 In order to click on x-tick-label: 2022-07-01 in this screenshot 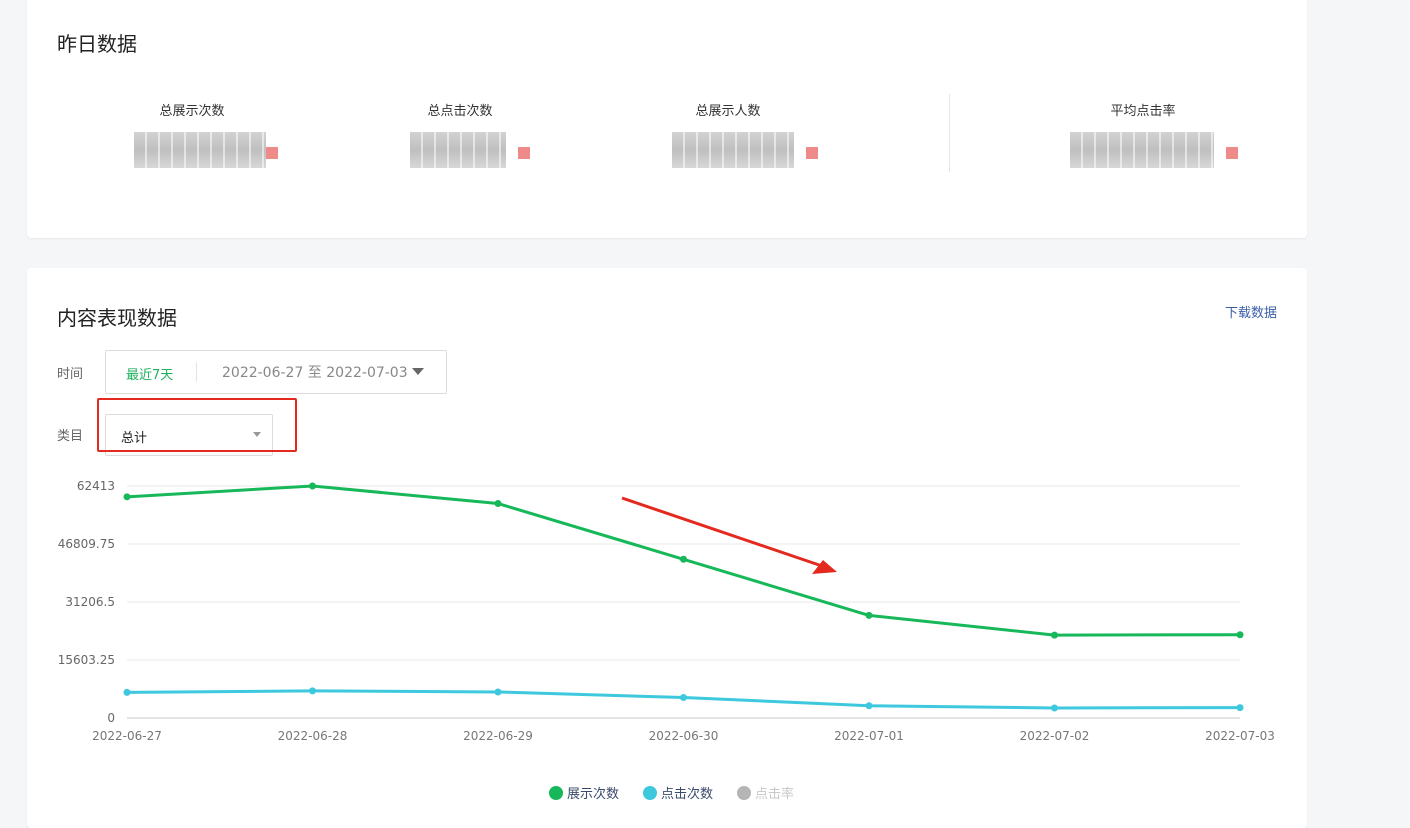, I will do `click(869, 736)`.